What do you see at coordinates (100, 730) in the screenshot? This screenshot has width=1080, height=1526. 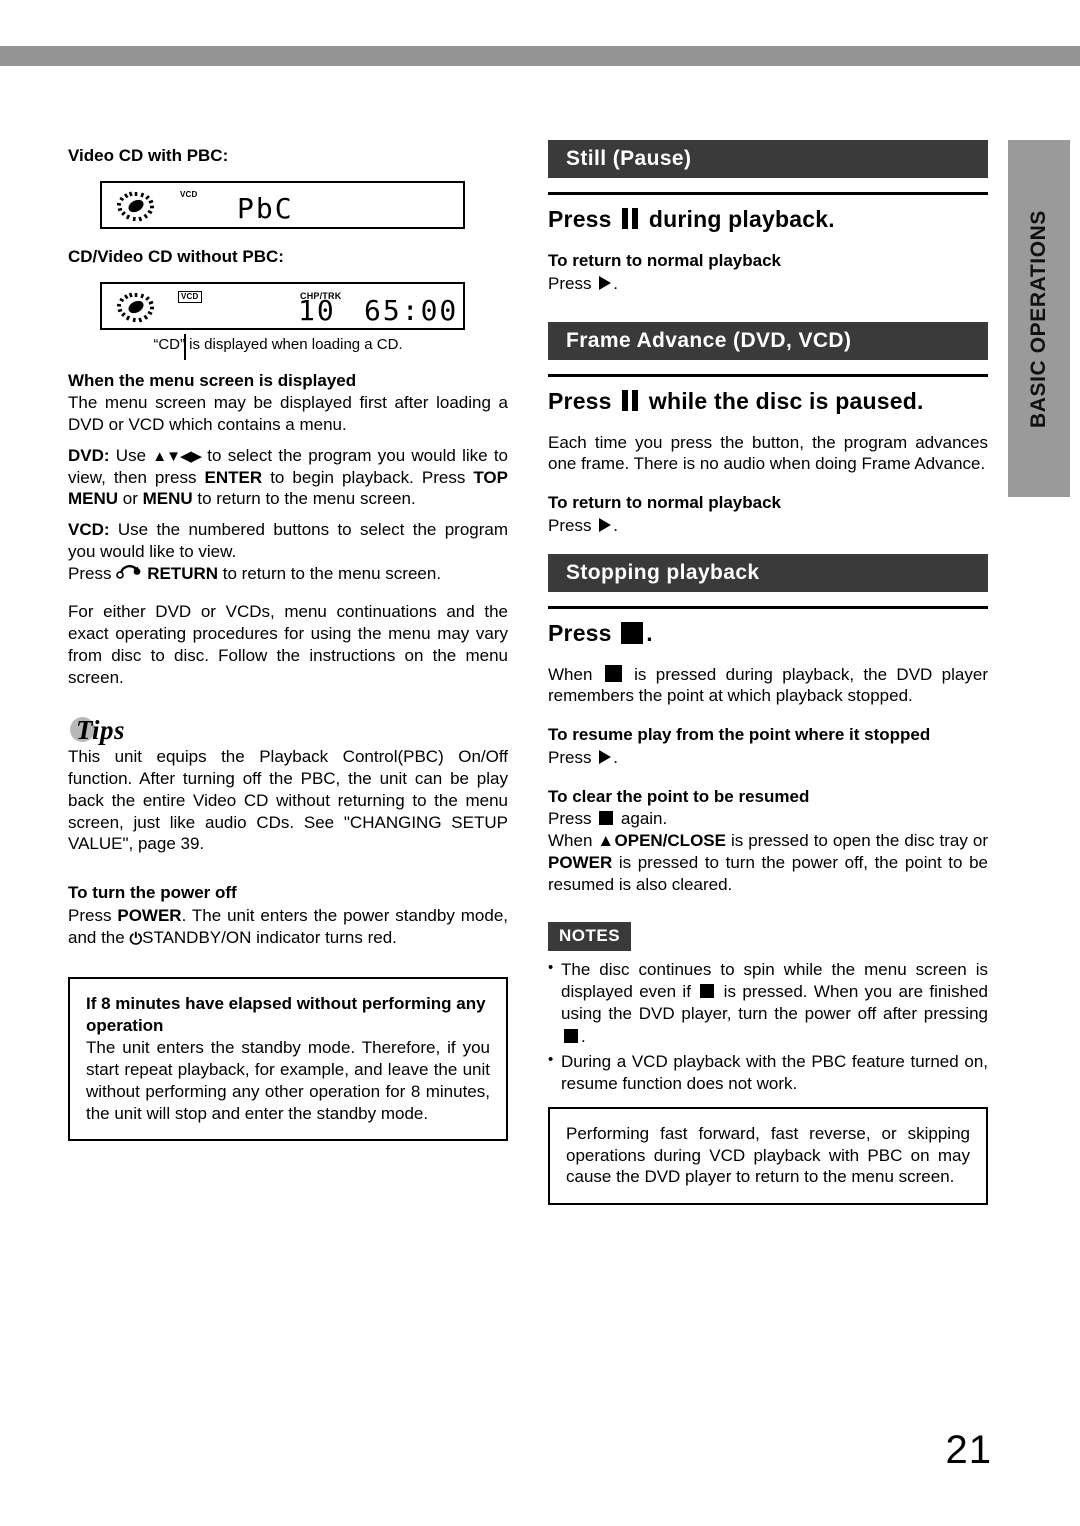 I see `tips-title: Tips` at bounding box center [100, 730].